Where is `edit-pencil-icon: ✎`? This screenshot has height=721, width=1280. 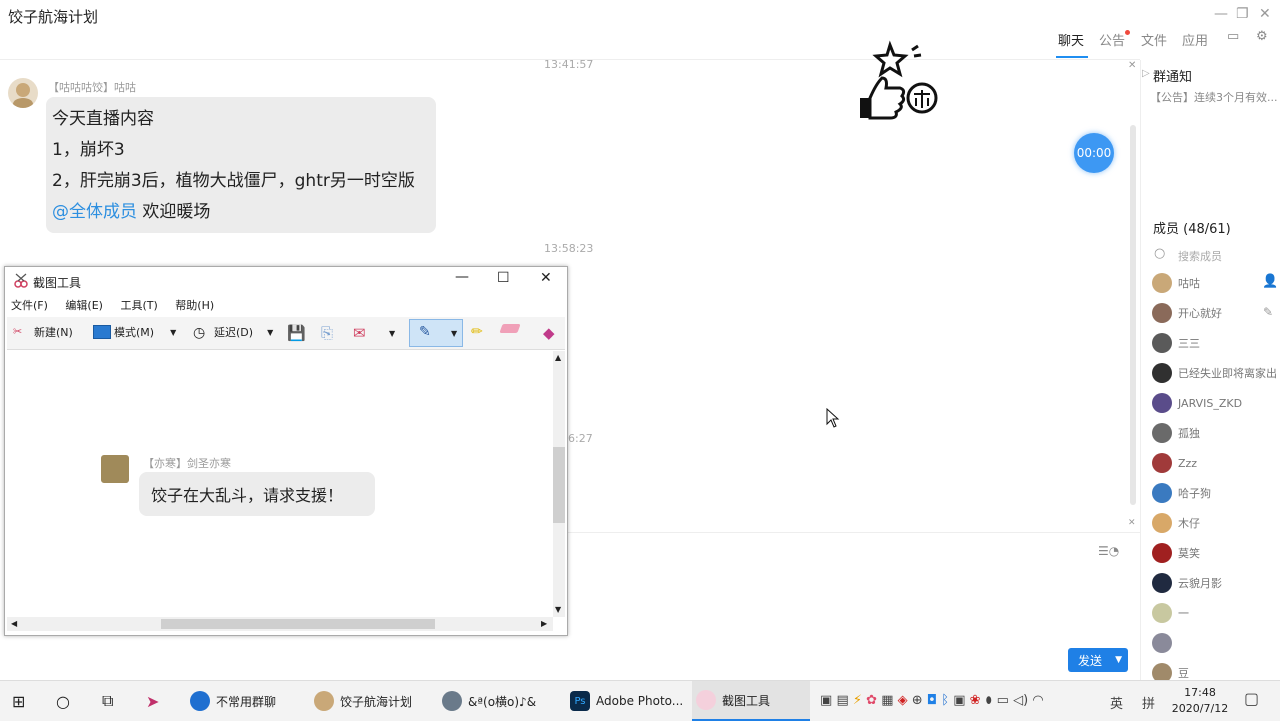
edit-pencil-icon: ✎ is located at coordinates (1268, 312).